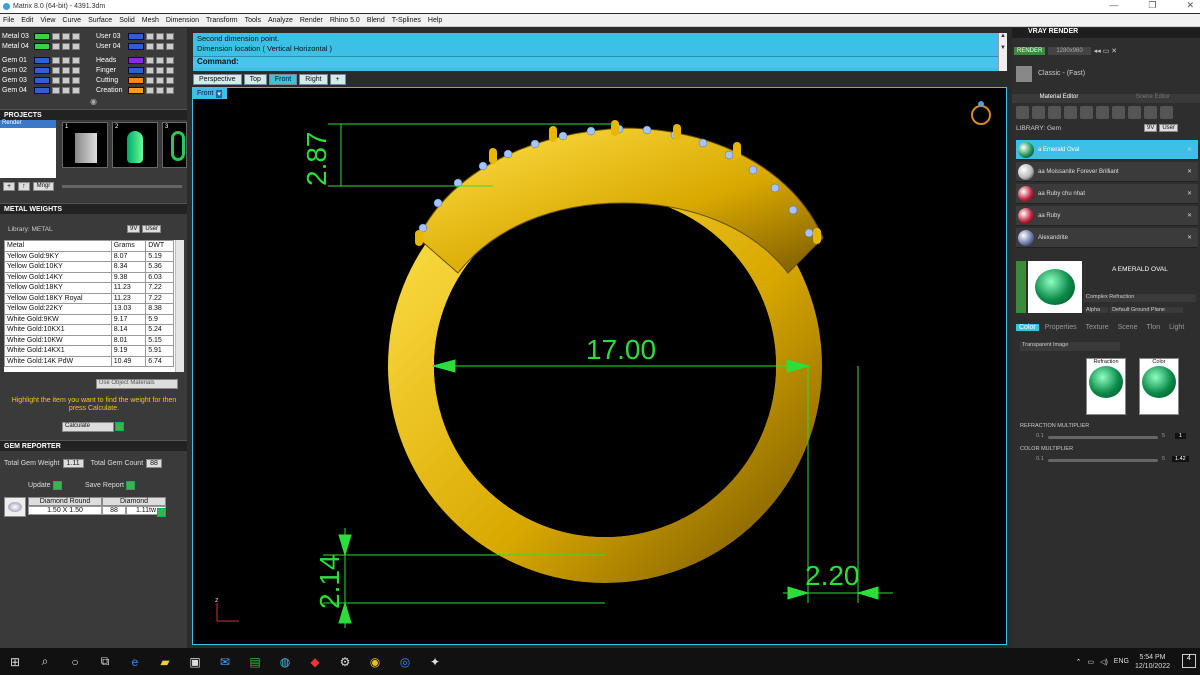 This screenshot has width=1200, height=675. I want to click on clock: 5:54 PM 12/10/2022, so click(1152, 662).